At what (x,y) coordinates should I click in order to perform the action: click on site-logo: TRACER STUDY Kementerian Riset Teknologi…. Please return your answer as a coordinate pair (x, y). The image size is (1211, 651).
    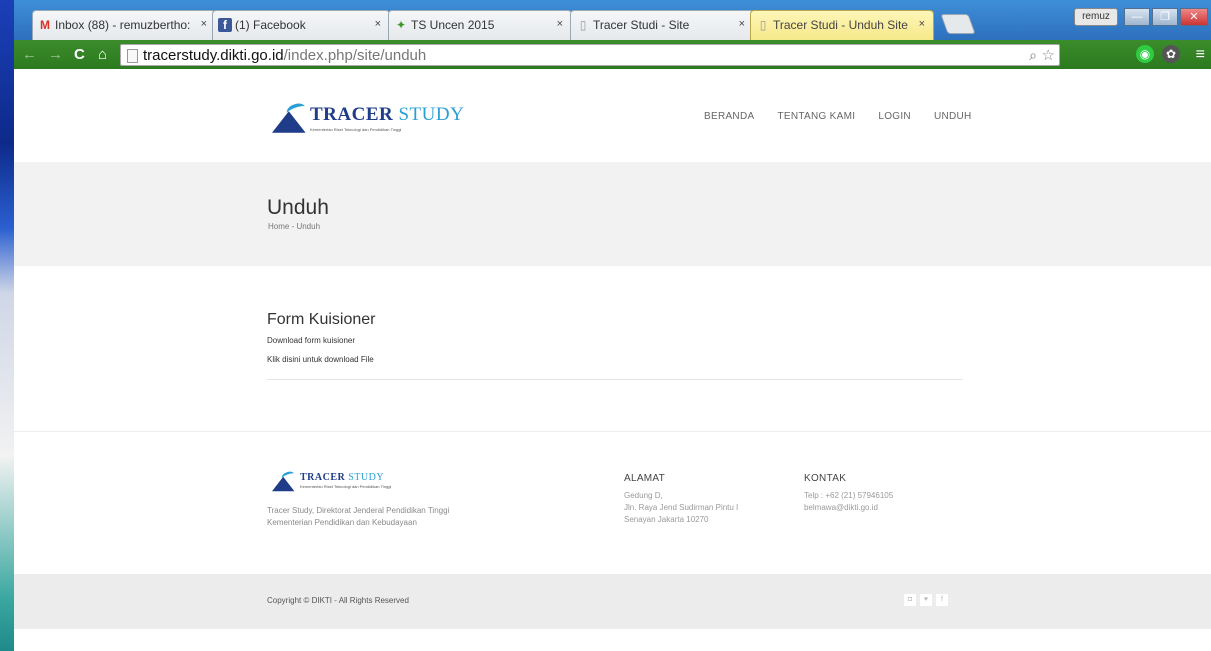
    Looking at the image, I should click on (368, 117).